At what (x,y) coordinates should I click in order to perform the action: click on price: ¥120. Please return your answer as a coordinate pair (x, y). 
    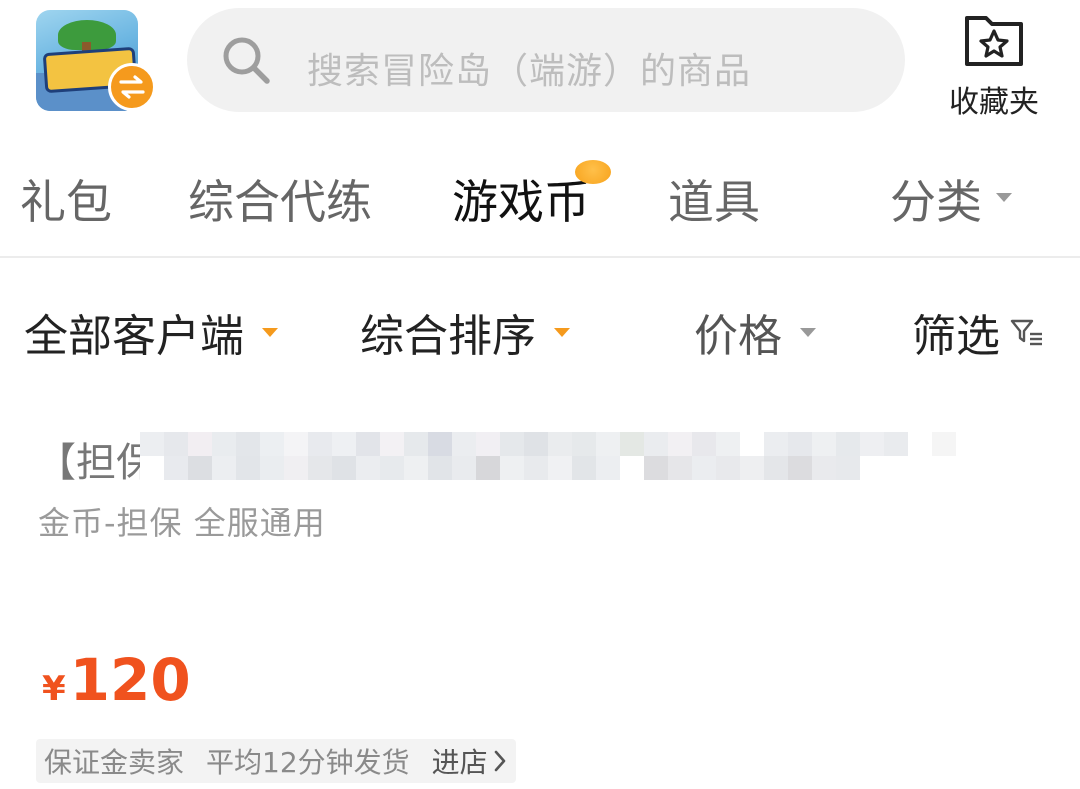
    Looking at the image, I should click on (116, 680).